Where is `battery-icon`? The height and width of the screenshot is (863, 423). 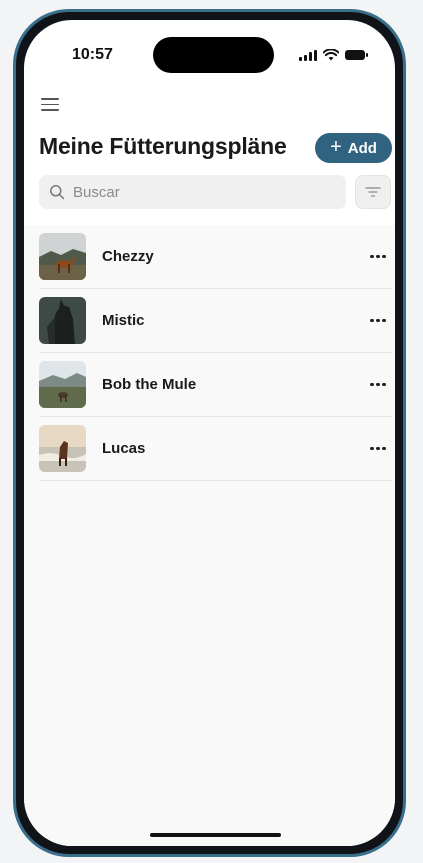 battery-icon is located at coordinates (356, 55).